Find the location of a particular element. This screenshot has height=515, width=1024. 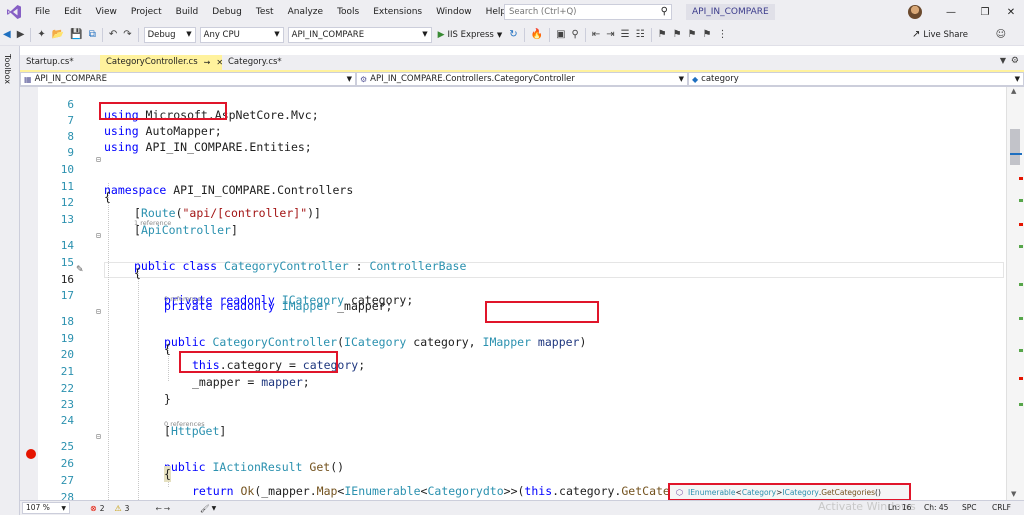

tab-overflow-icon: ▼ is located at coordinates (1003, 60).